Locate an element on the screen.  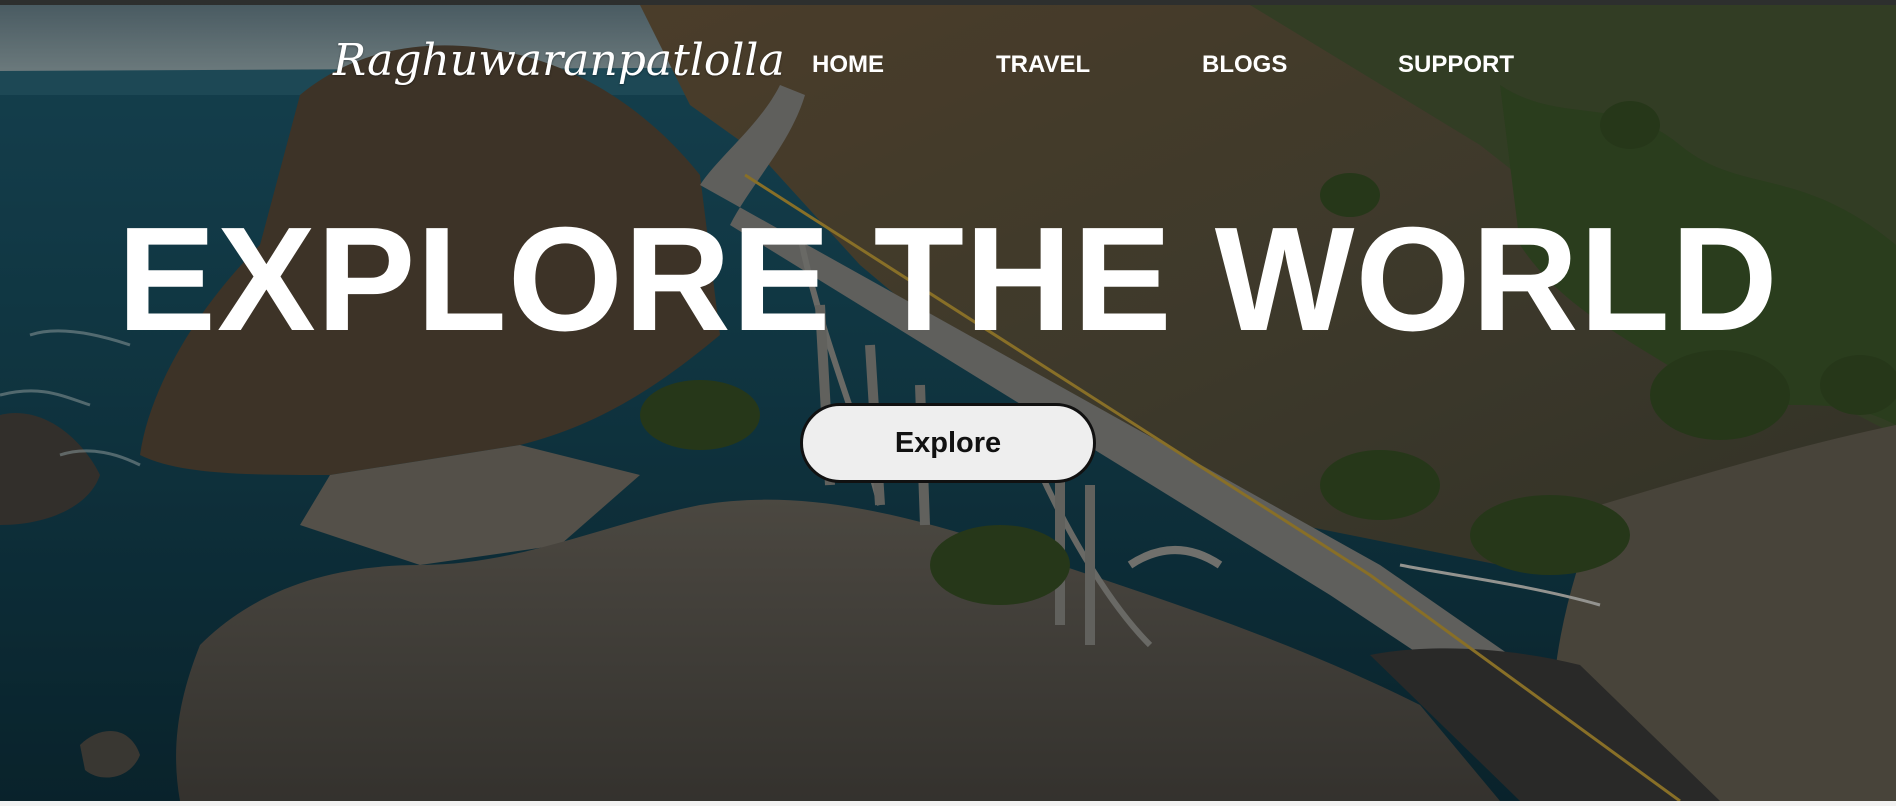
nav-item-support: SUPPORT is located at coordinates (1456, 65).